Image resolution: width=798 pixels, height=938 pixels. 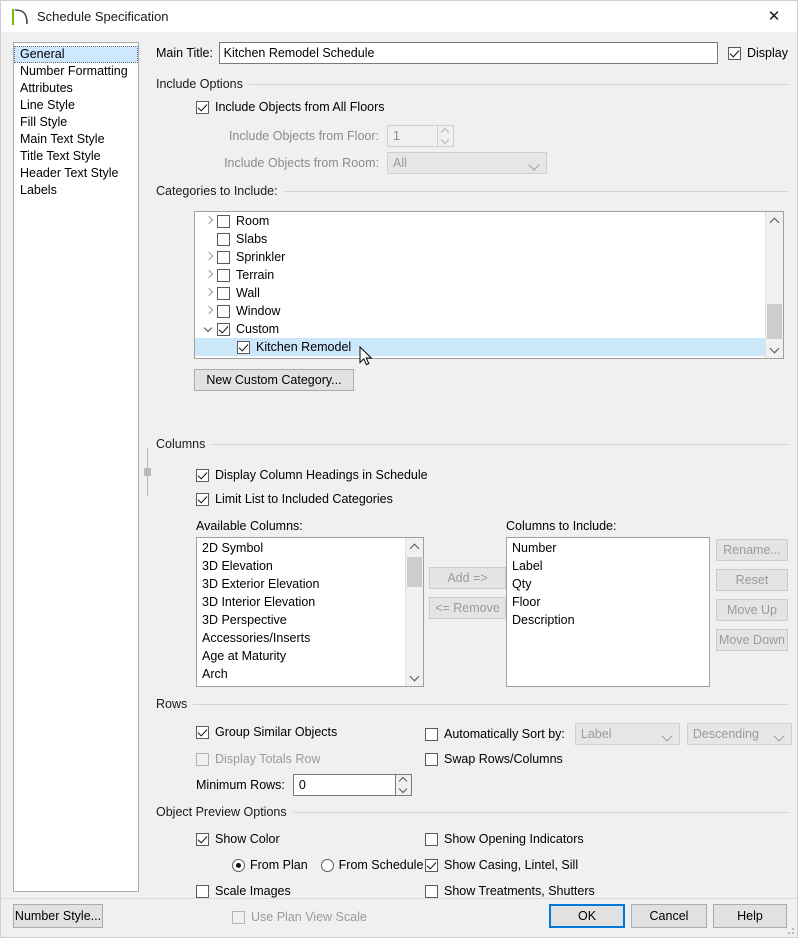 What do you see at coordinates (412, 136) in the screenshot?
I see `include-floor-value: 1` at bounding box center [412, 136].